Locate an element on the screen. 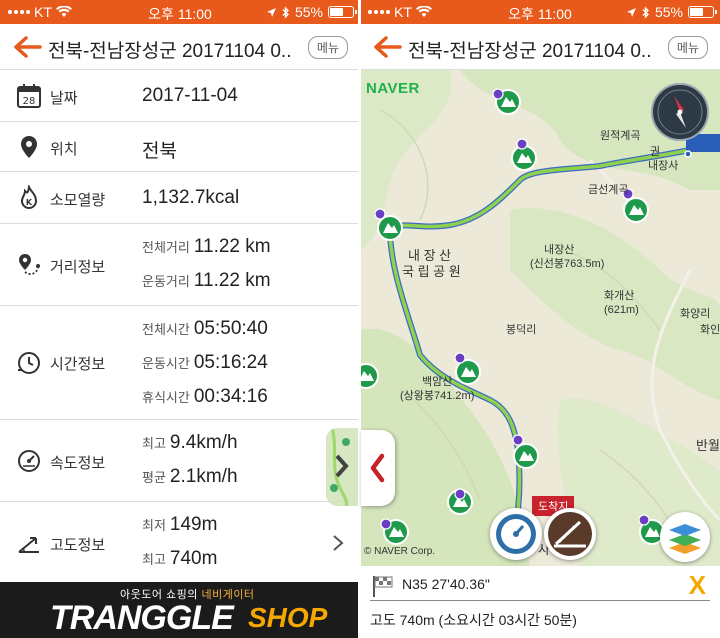 This screenshot has width=720, height=638. speed-max: 최고 9.4km/h is located at coordinates (190, 443).